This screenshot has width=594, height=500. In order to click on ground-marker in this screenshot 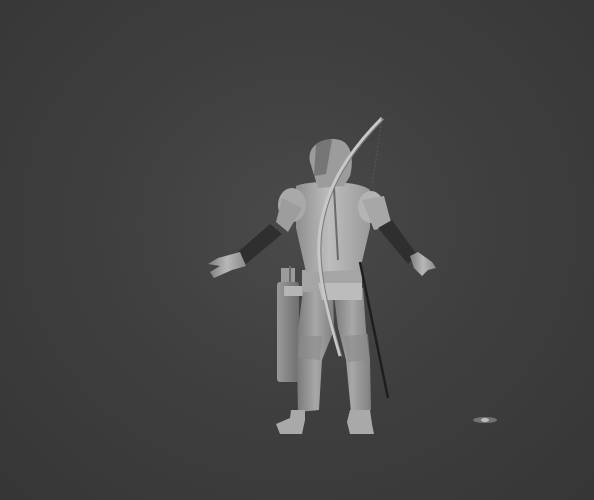, I will do `click(485, 420)`.